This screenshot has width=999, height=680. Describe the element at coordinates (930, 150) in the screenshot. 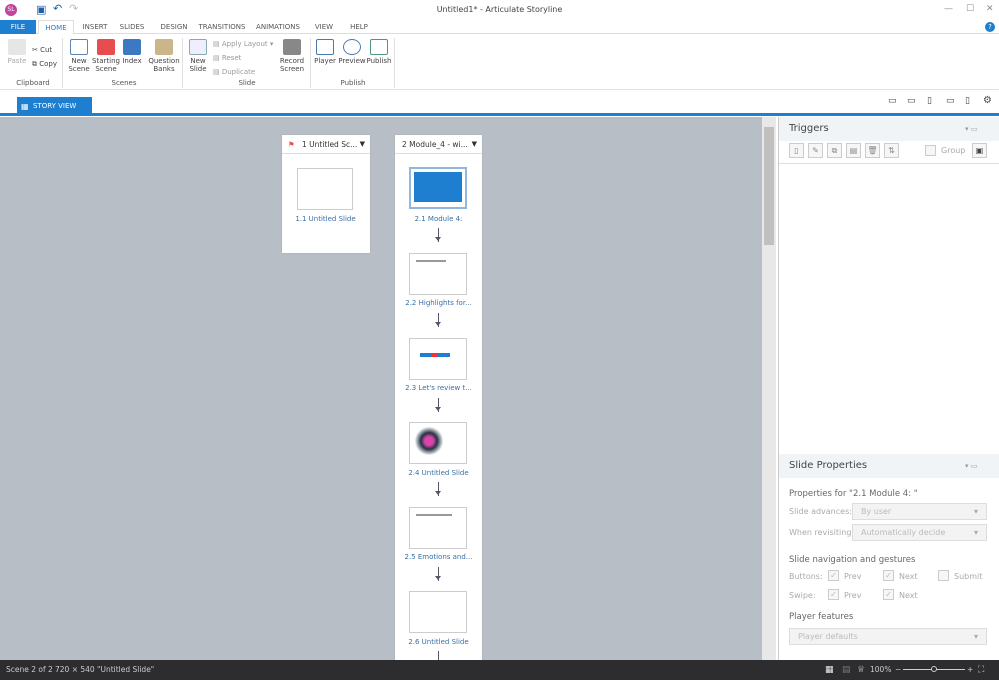

I see `group-checkbox` at that location.